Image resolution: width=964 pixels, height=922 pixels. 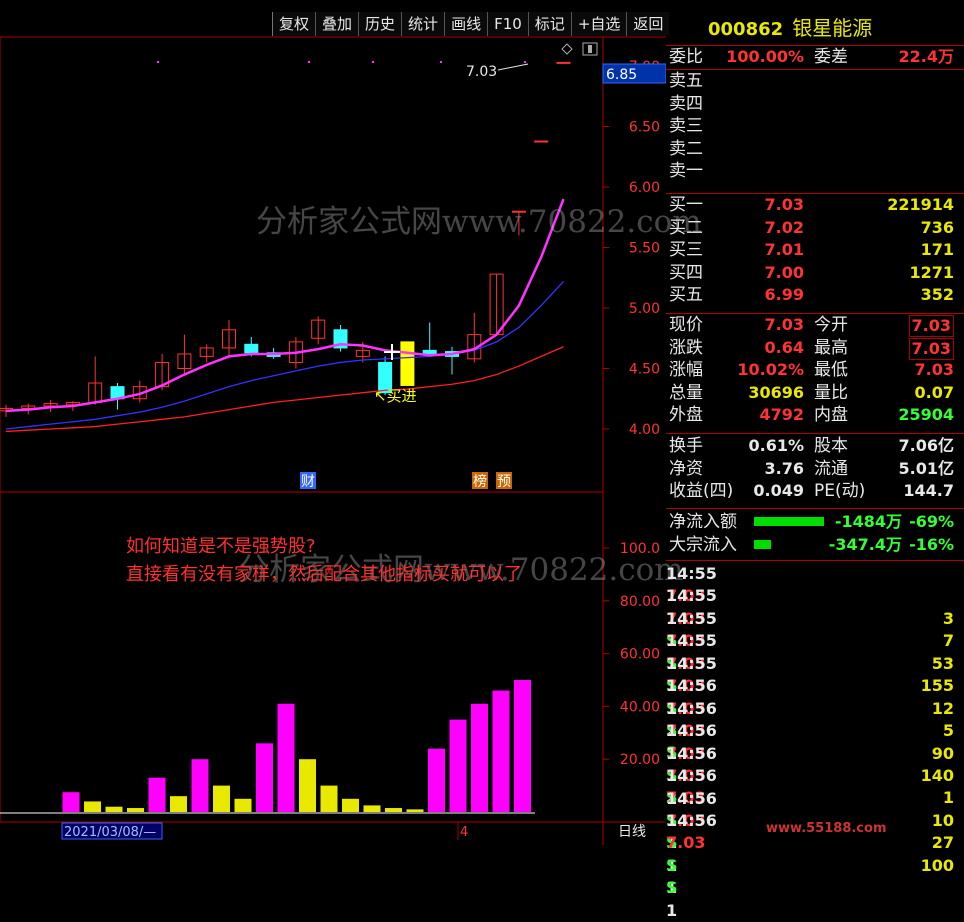 What do you see at coordinates (926, 445) in the screenshot?
I see `stat-value: 7.06亿` at bounding box center [926, 445].